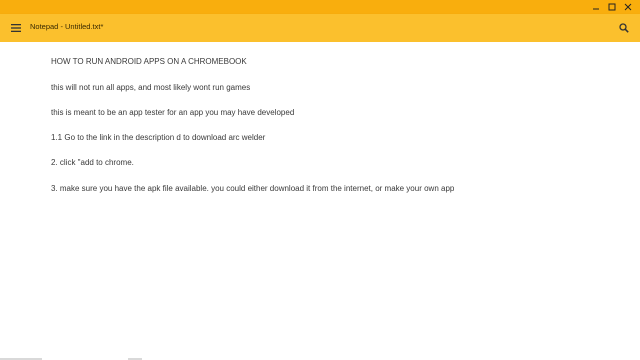 Image resolution: width=640 pixels, height=360 pixels. I want to click on close-icon, so click(628, 7).